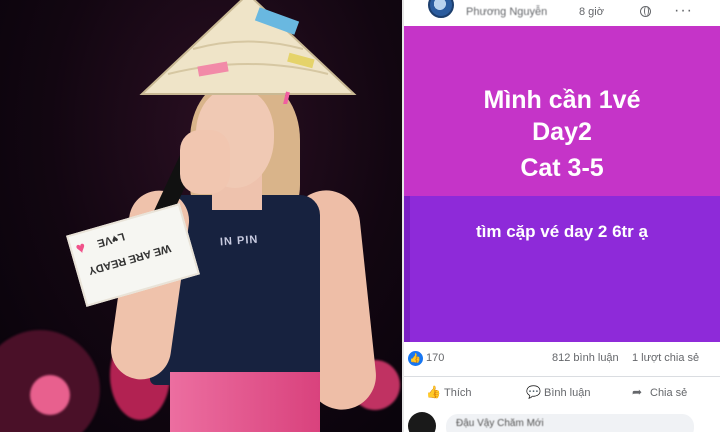 The image size is (720, 432). I want to click on status-line: Cat 3-5, so click(562, 168).